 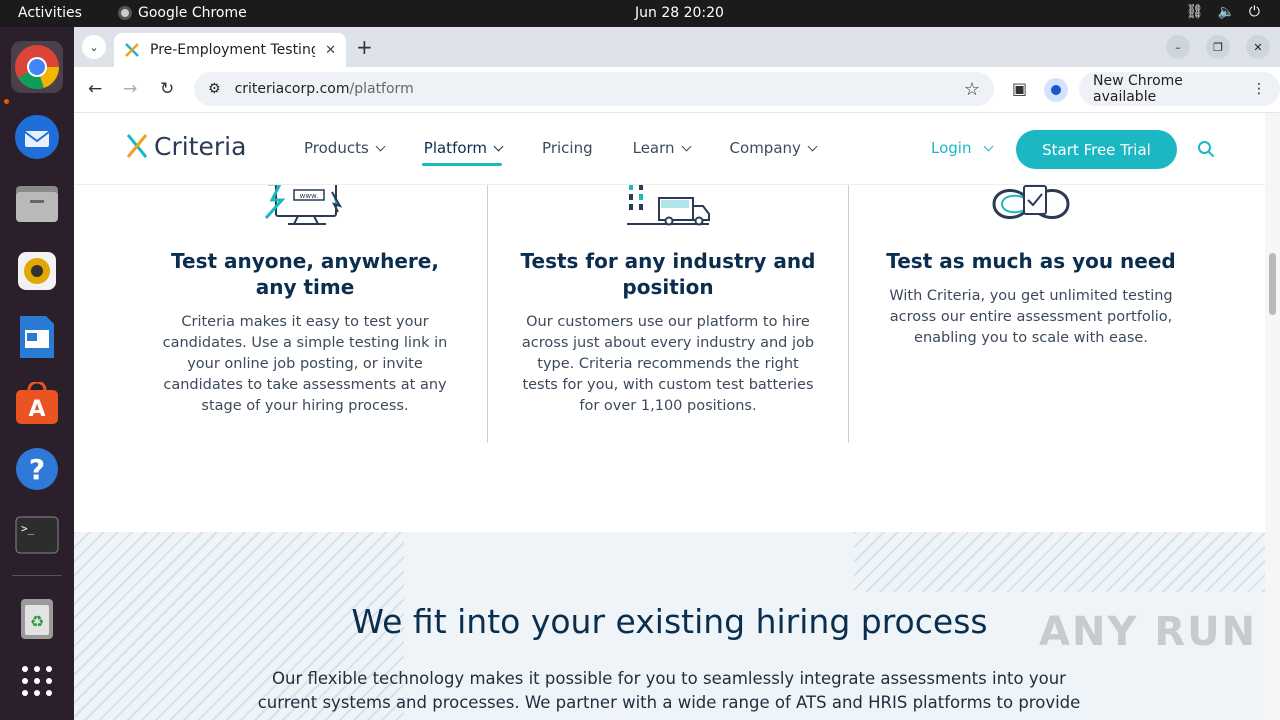 I want to click on dock-separator, so click(x=37, y=575).